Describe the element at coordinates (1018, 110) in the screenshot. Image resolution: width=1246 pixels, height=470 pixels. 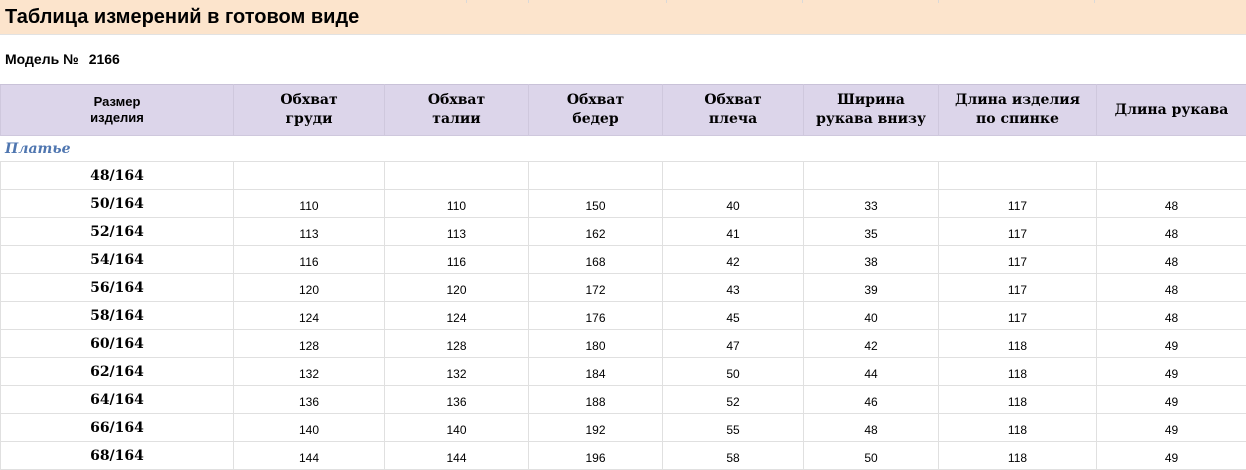
I see `column-header-back-length: Длина изделияпо спинке` at that location.